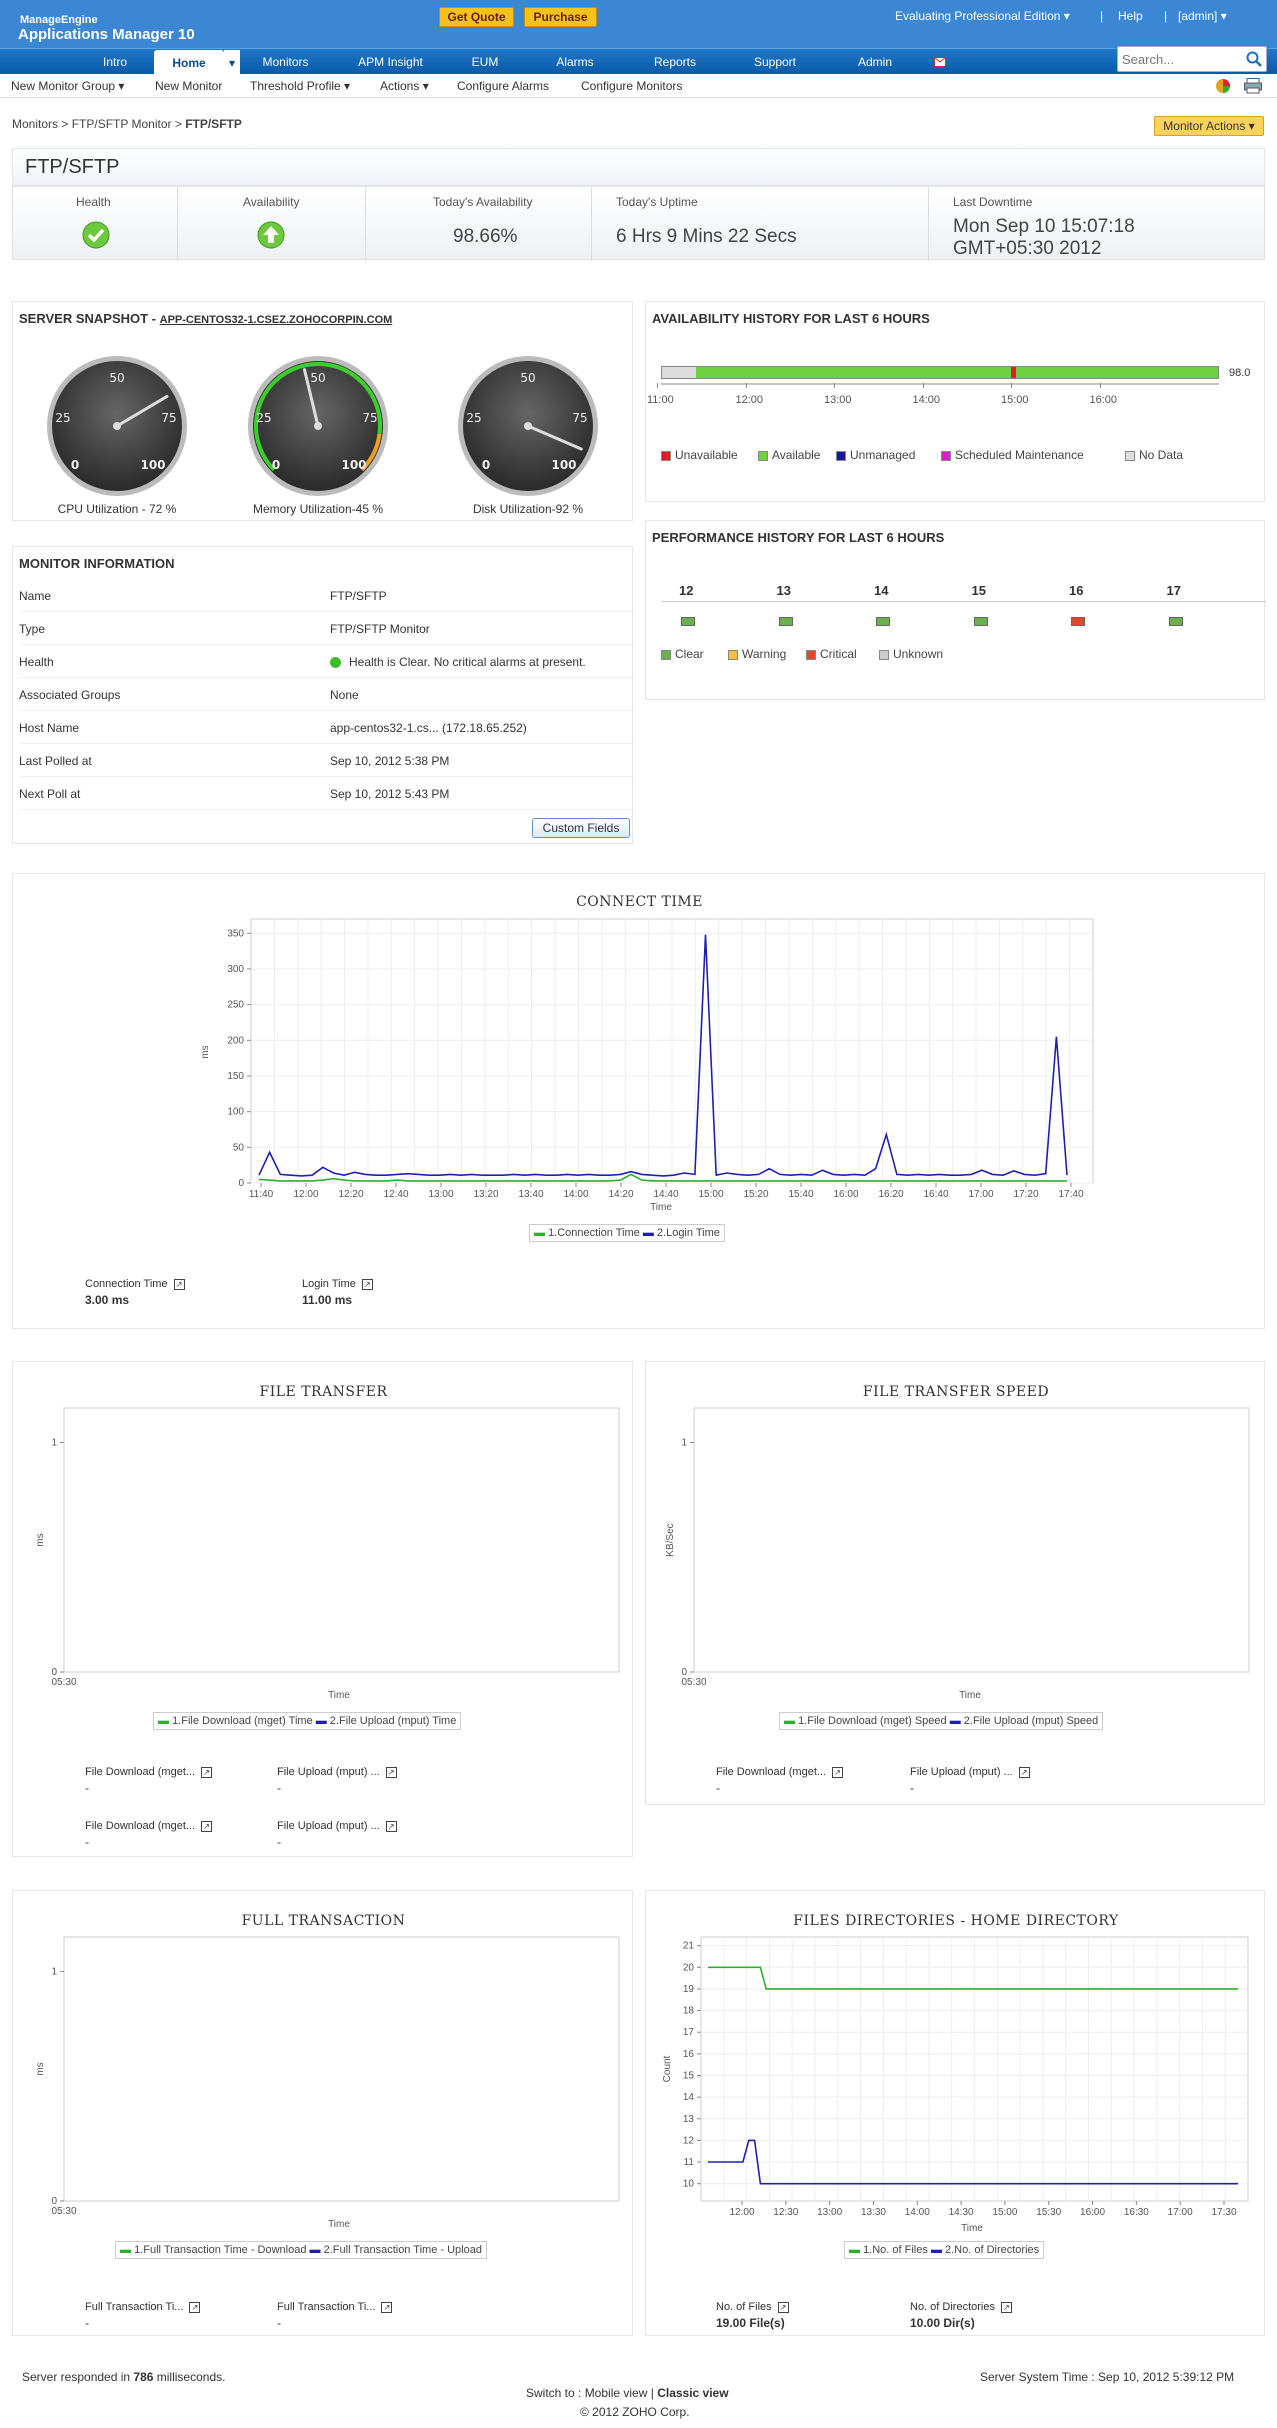  Describe the element at coordinates (276, 320) in the screenshot. I see `snapshot-host-link: APP-CENTOS32-1.CSEZ.ZOHOCORPIN.COM` at that location.